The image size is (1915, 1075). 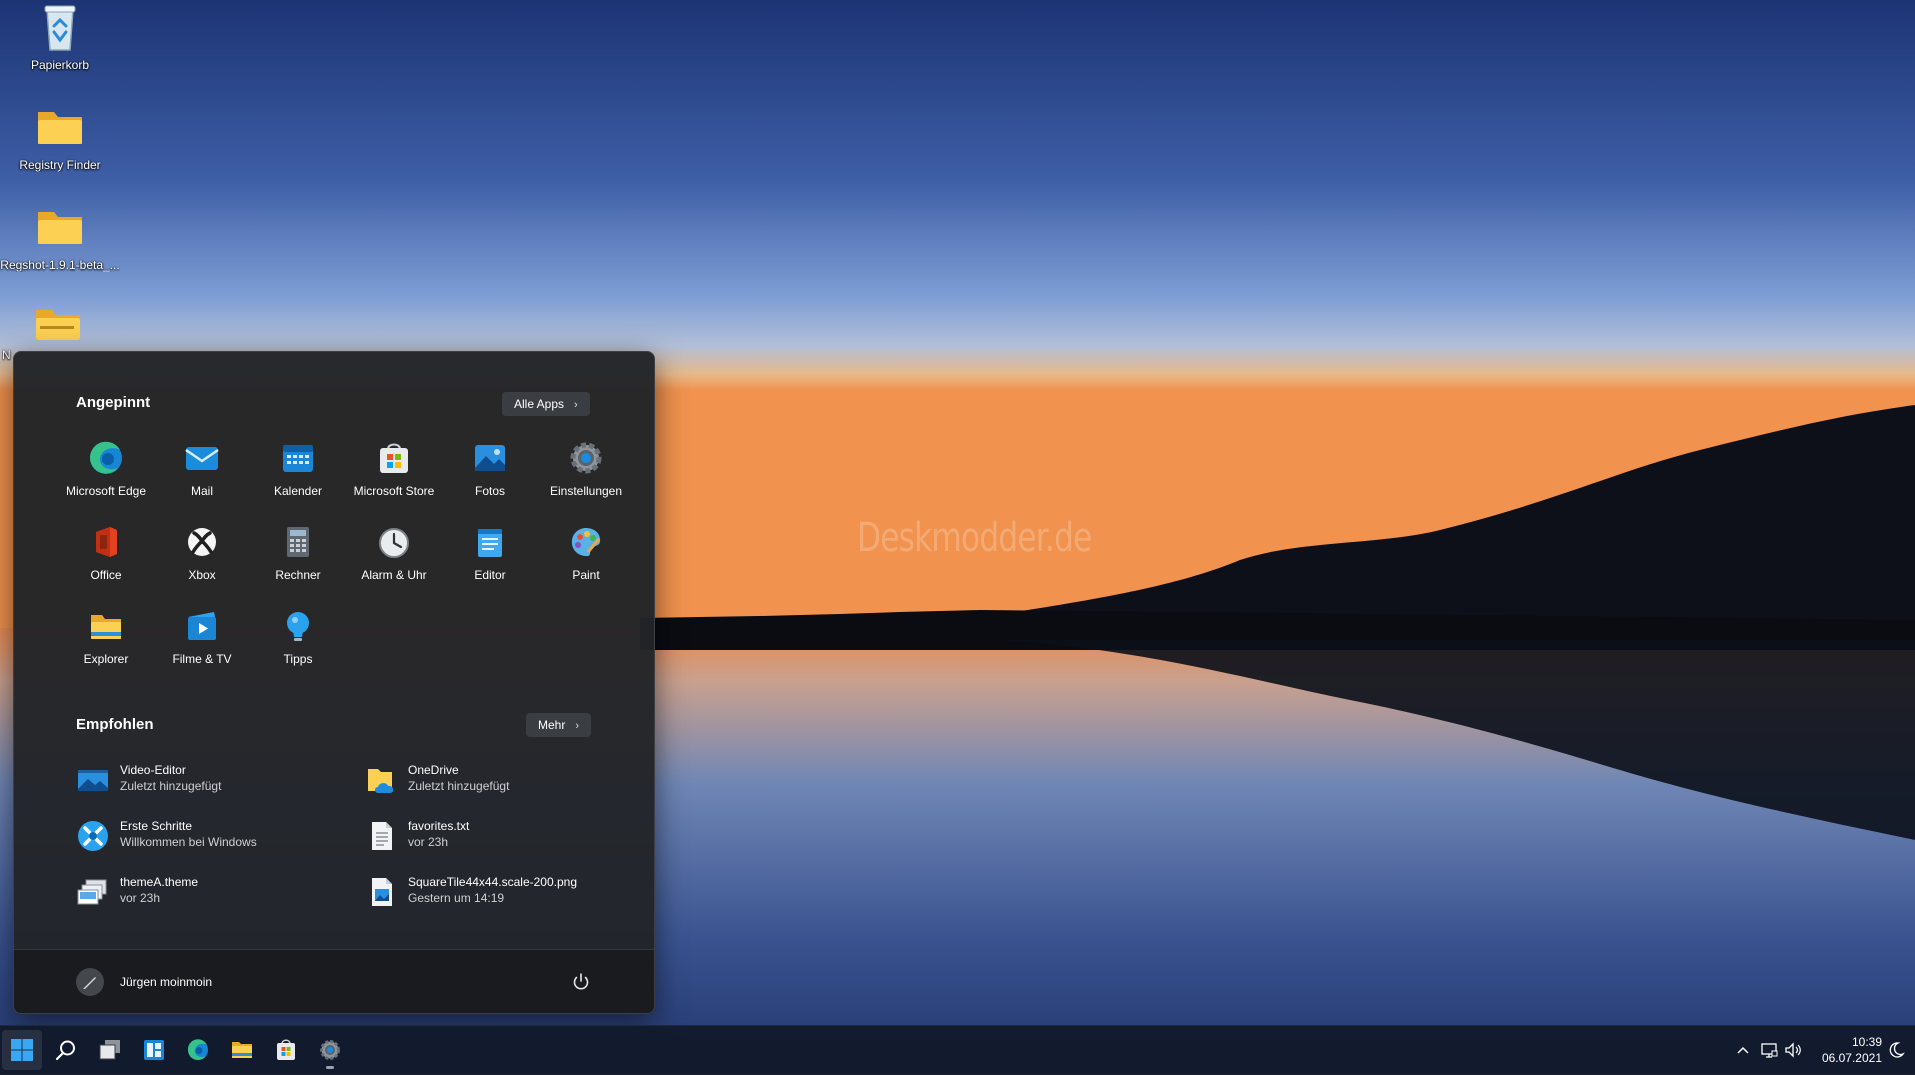 I want to click on pinned-app-edge: Microsoft Edge, so click(x=106, y=468).